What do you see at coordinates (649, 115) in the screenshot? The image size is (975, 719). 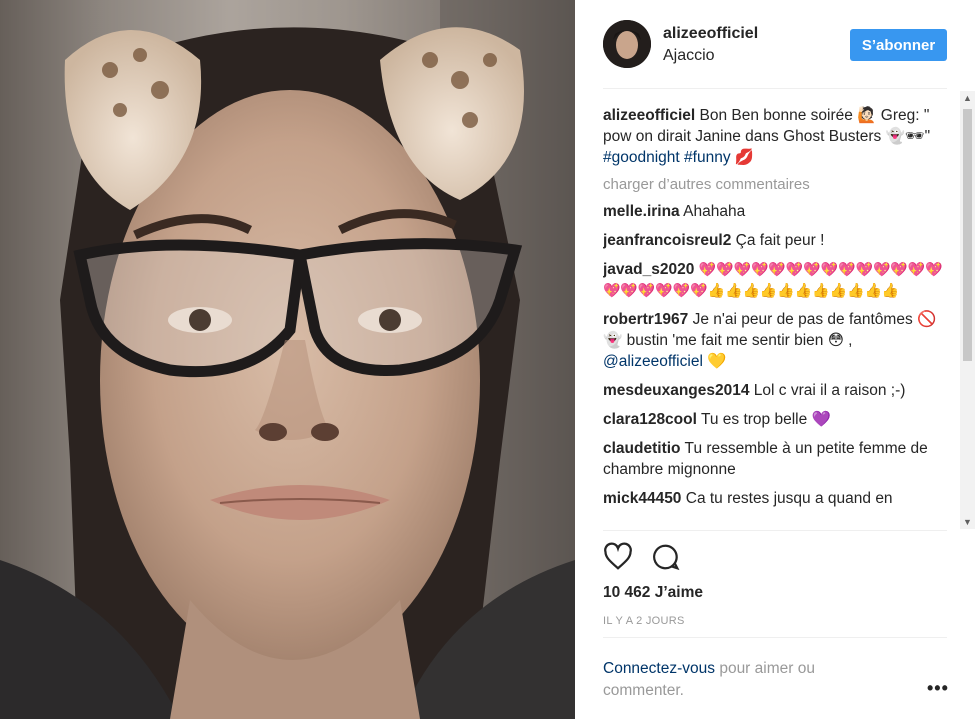 I see `caption-username: alizeeofficiel` at bounding box center [649, 115].